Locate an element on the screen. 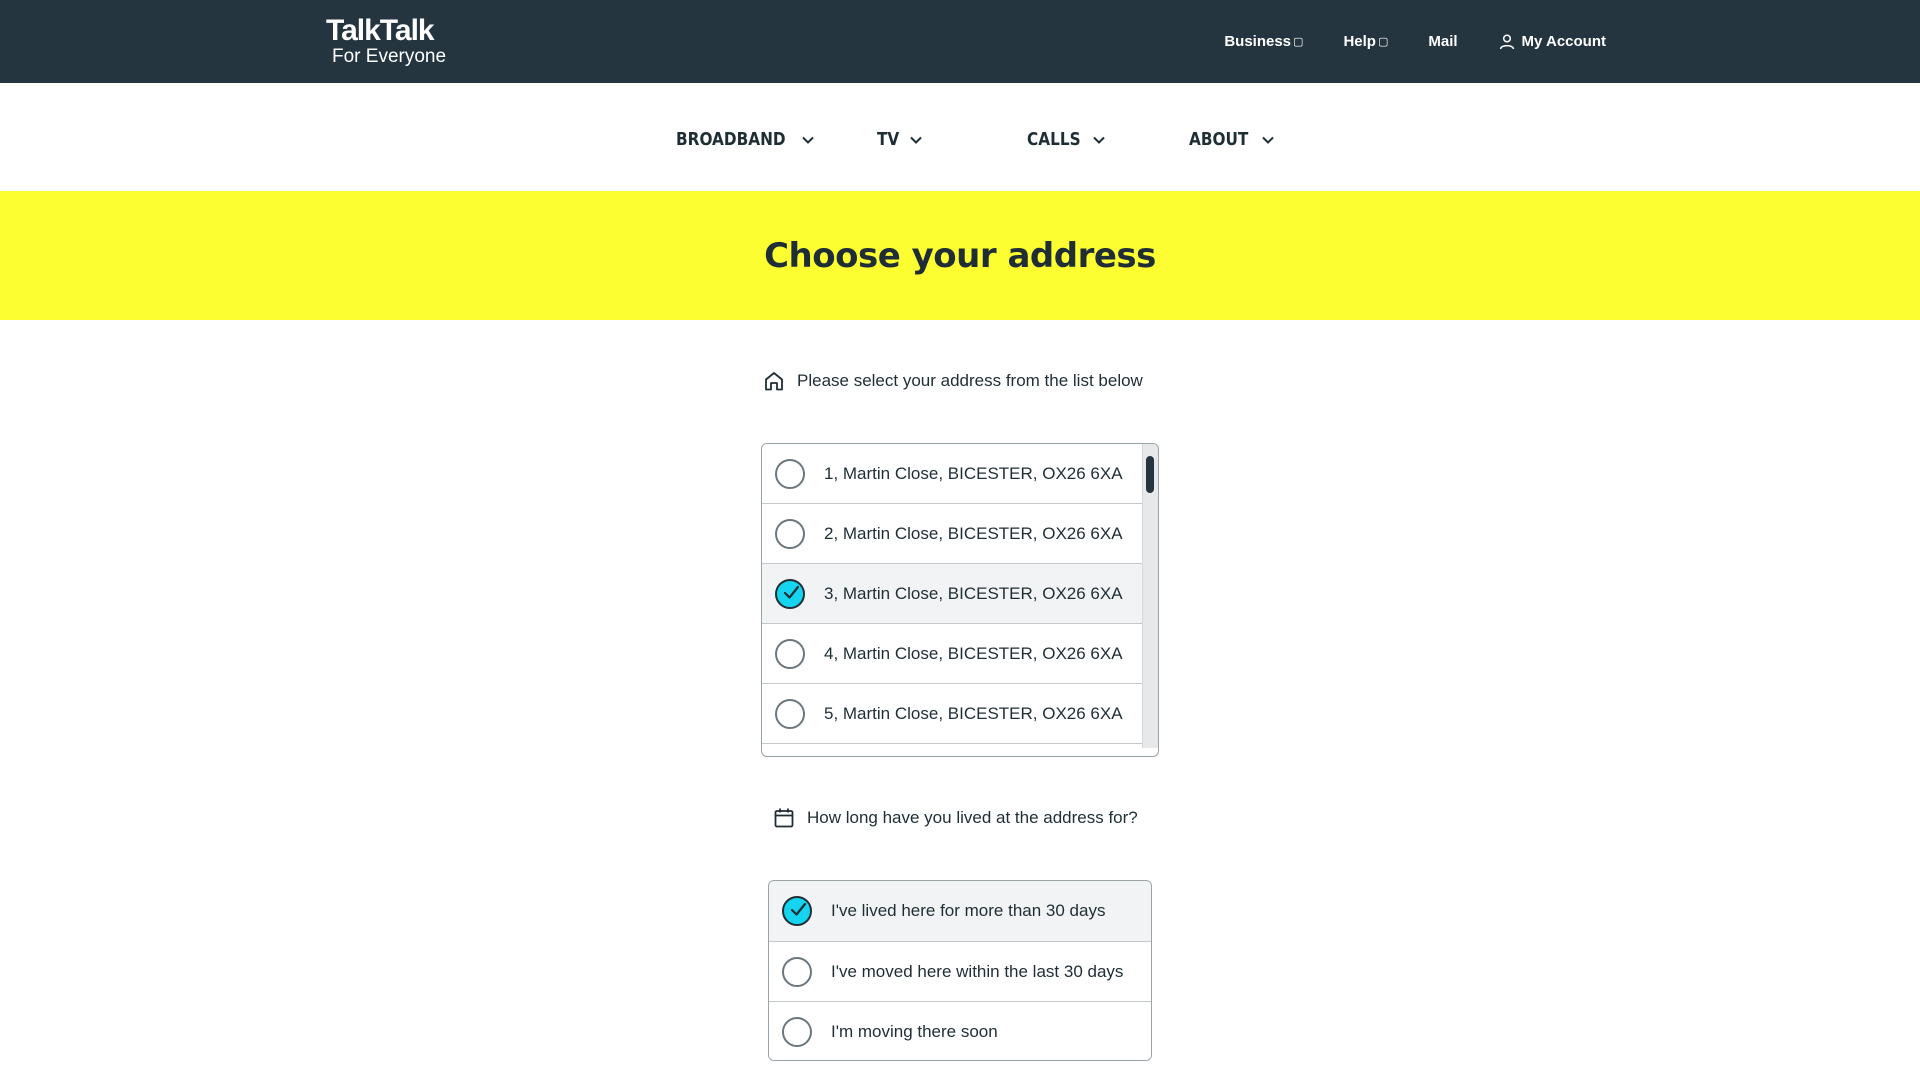 The width and height of the screenshot is (1920, 1080). nav-broadband: BROADBAND is located at coordinates (745, 139).